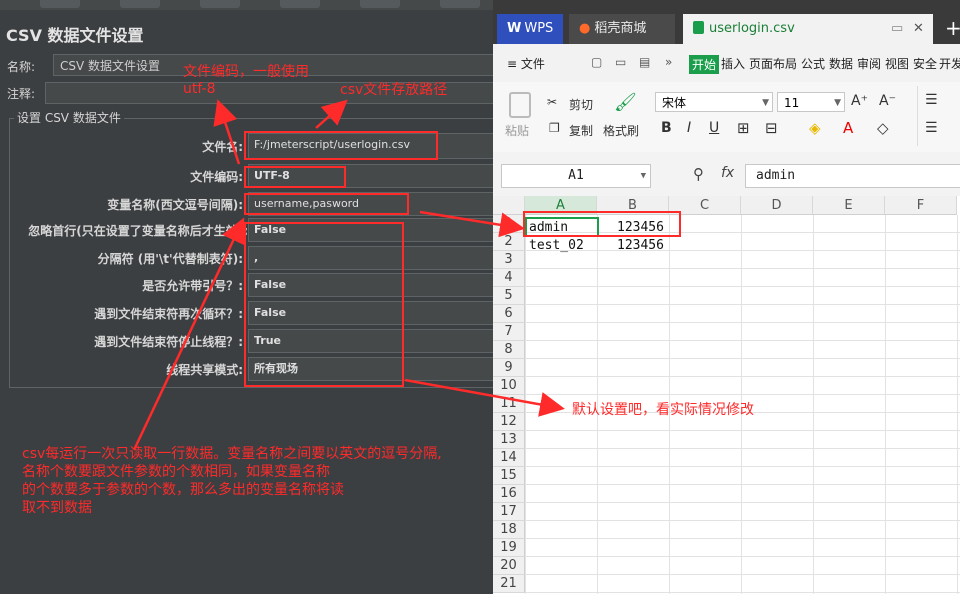 The height and width of the screenshot is (594, 960). What do you see at coordinates (752, 28) in the screenshot?
I see `tab-label: userlogin.csv` at bounding box center [752, 28].